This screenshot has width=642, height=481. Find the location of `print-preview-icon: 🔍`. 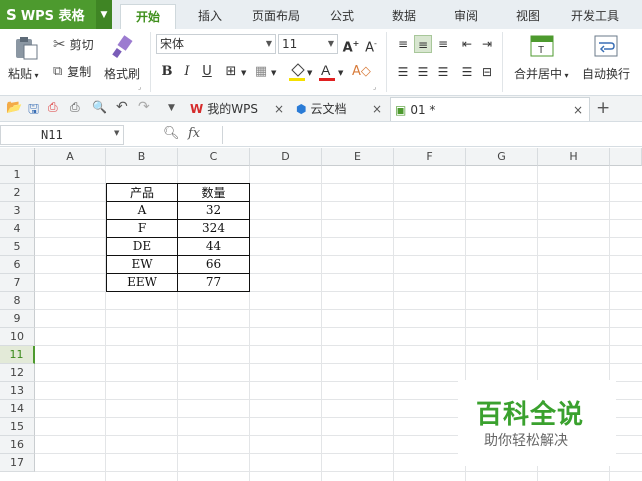

print-preview-icon: 🔍 is located at coordinates (99, 107).